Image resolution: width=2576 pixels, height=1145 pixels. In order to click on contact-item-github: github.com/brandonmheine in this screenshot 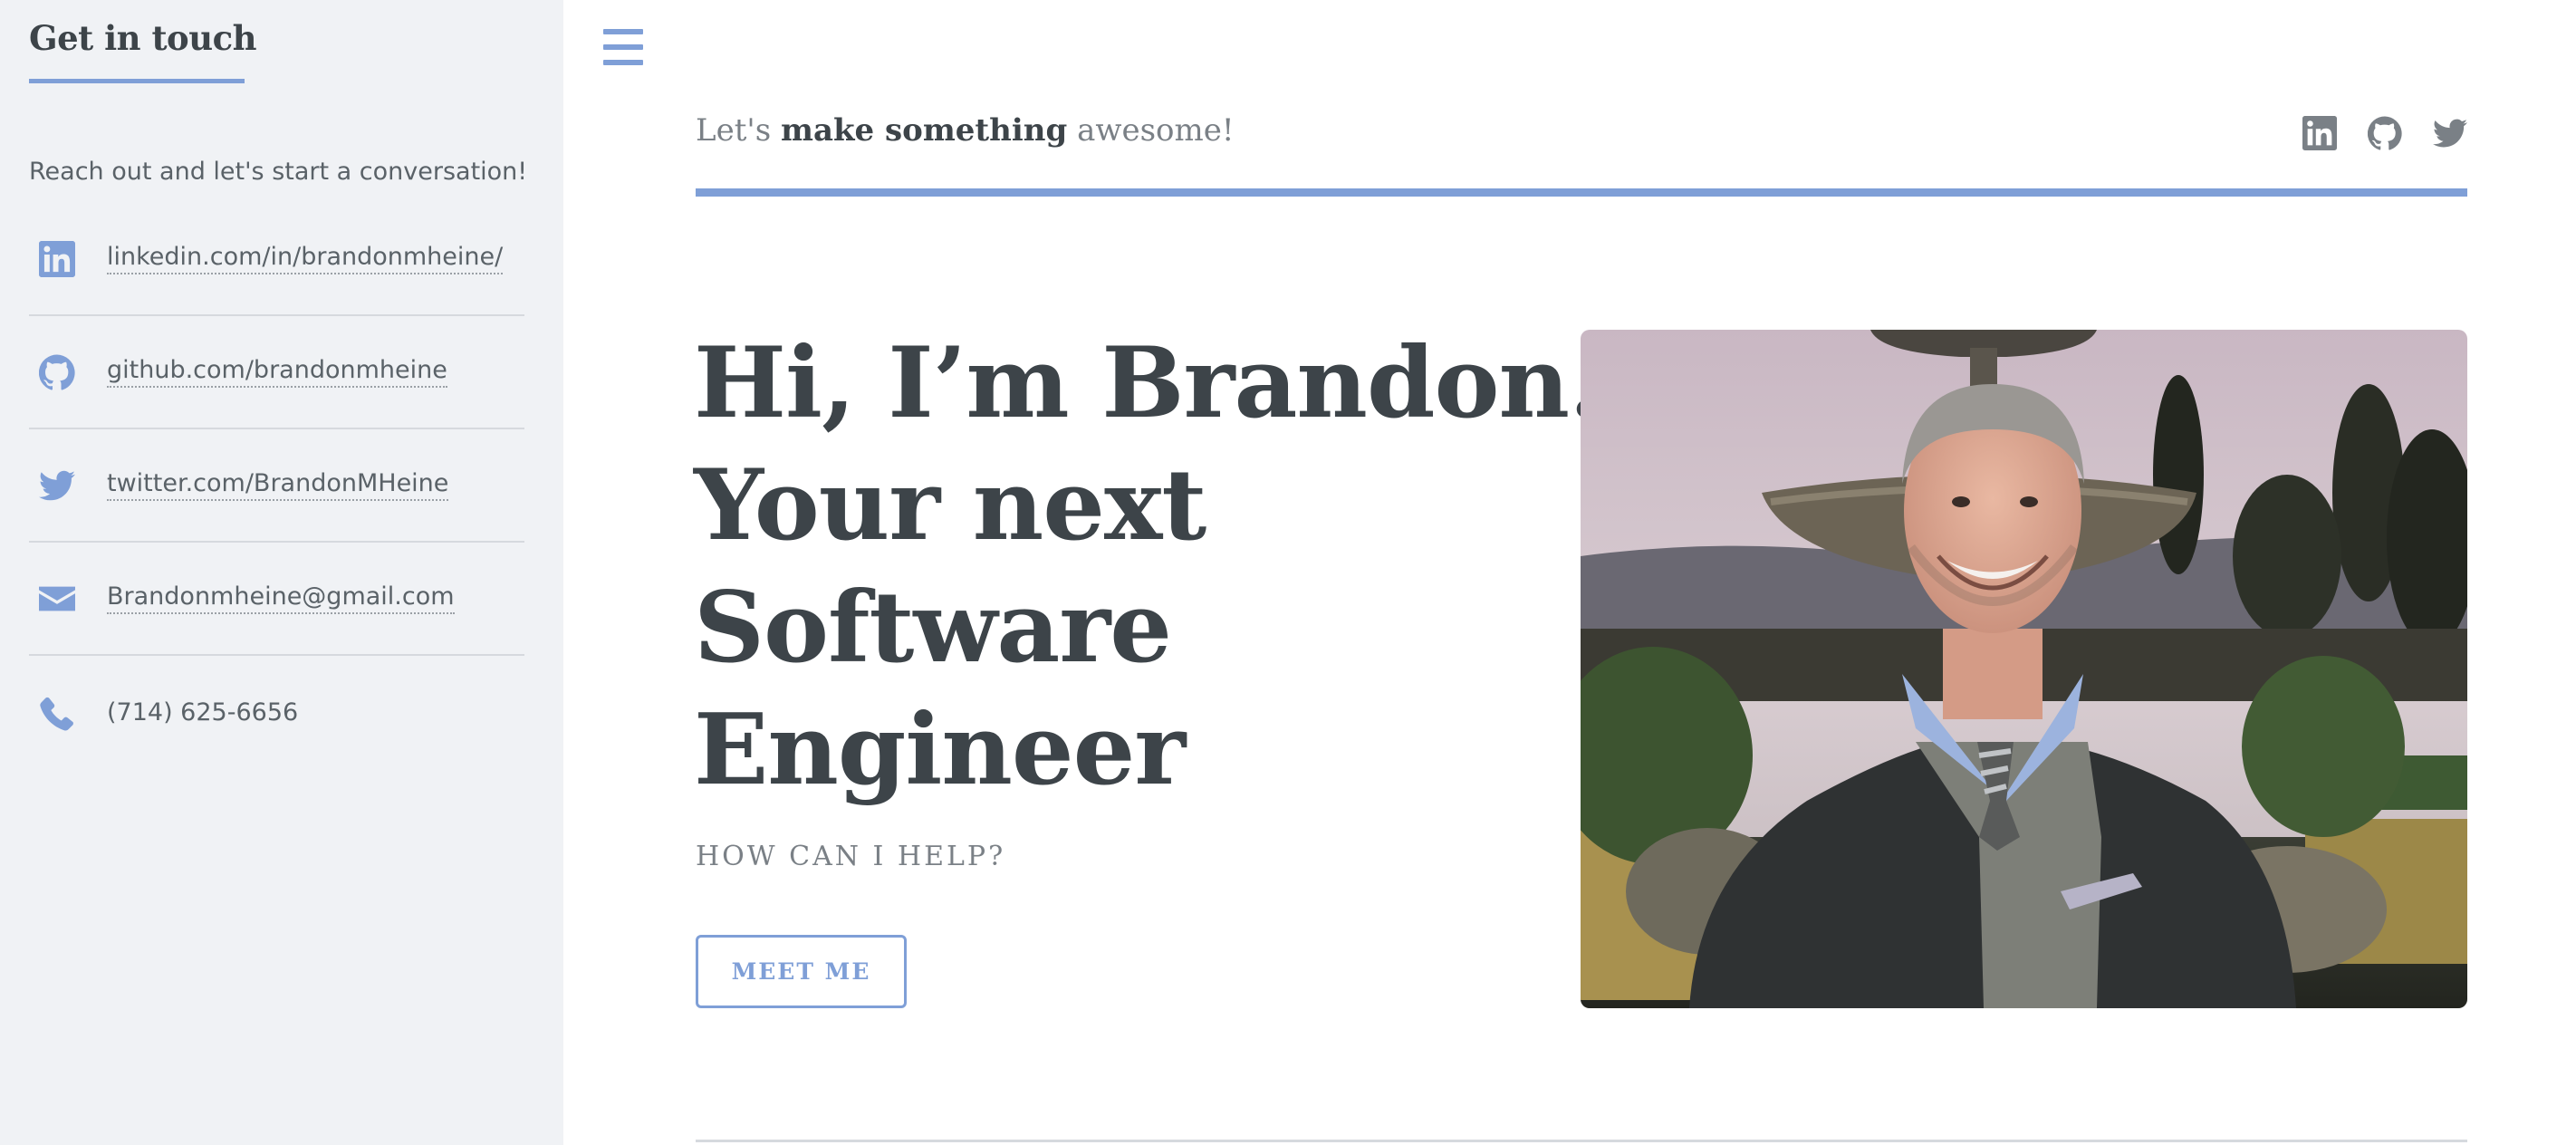, I will do `click(276, 372)`.